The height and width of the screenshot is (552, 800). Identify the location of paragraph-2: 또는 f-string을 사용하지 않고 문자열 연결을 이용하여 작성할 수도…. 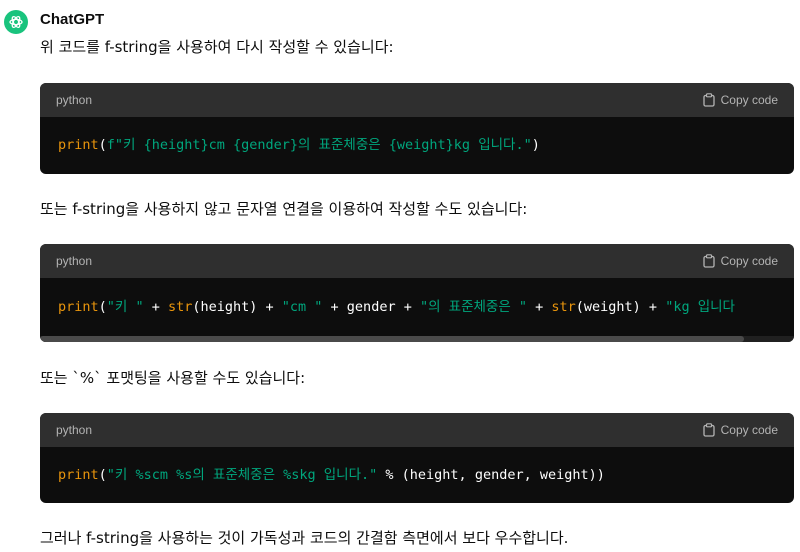
(284, 209).